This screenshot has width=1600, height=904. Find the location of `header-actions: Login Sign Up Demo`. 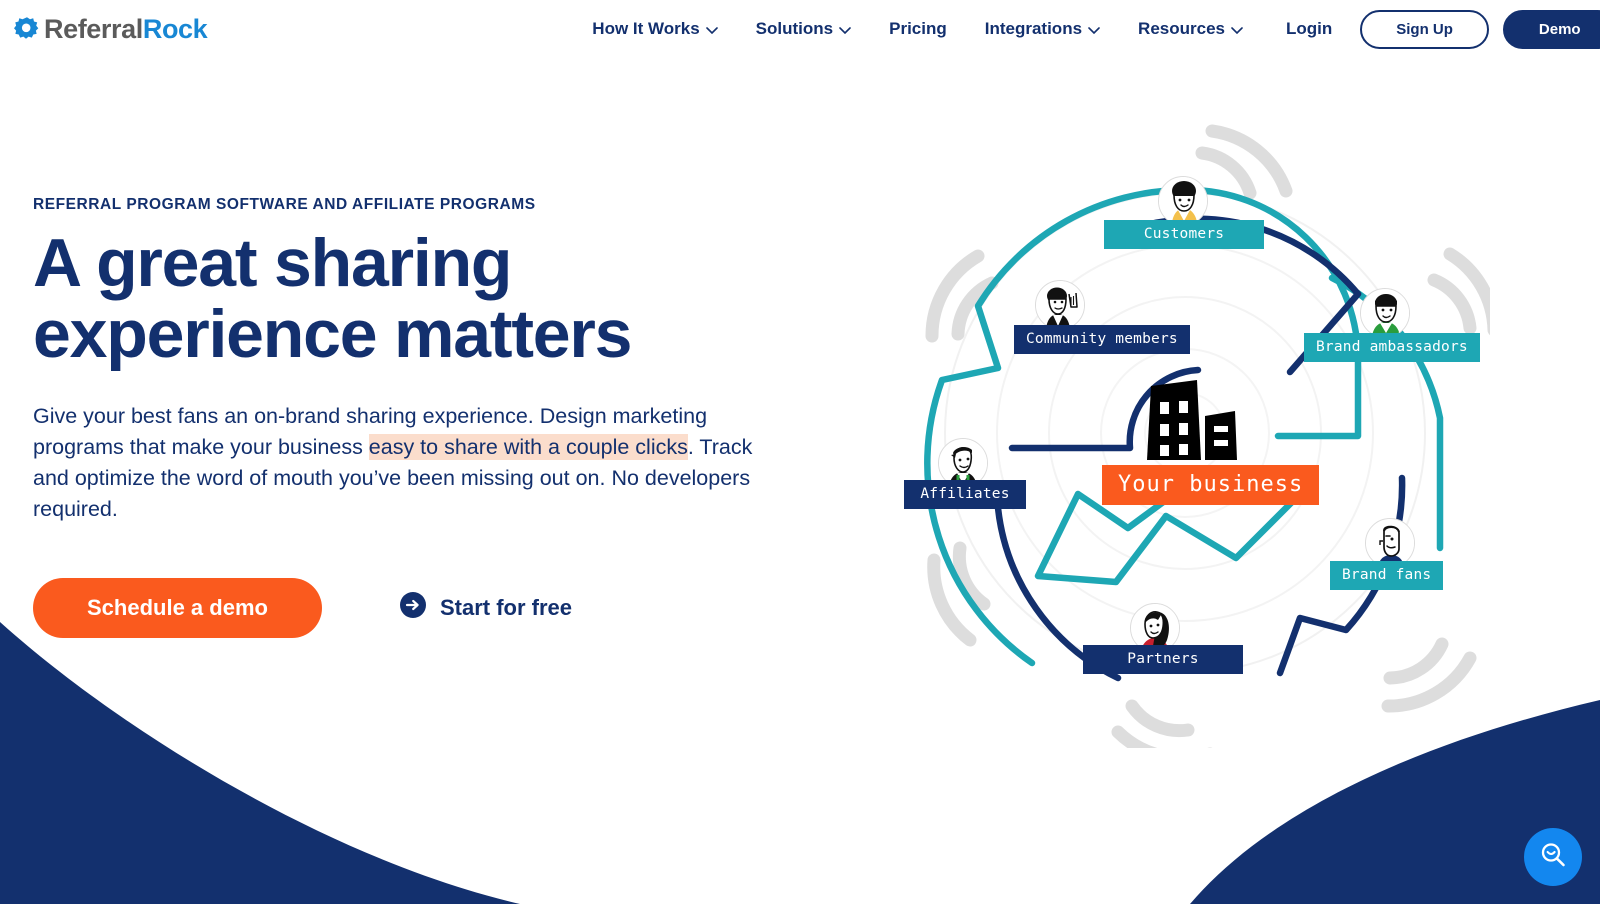

header-actions: Login Sign Up Demo is located at coordinates (1436, 29).